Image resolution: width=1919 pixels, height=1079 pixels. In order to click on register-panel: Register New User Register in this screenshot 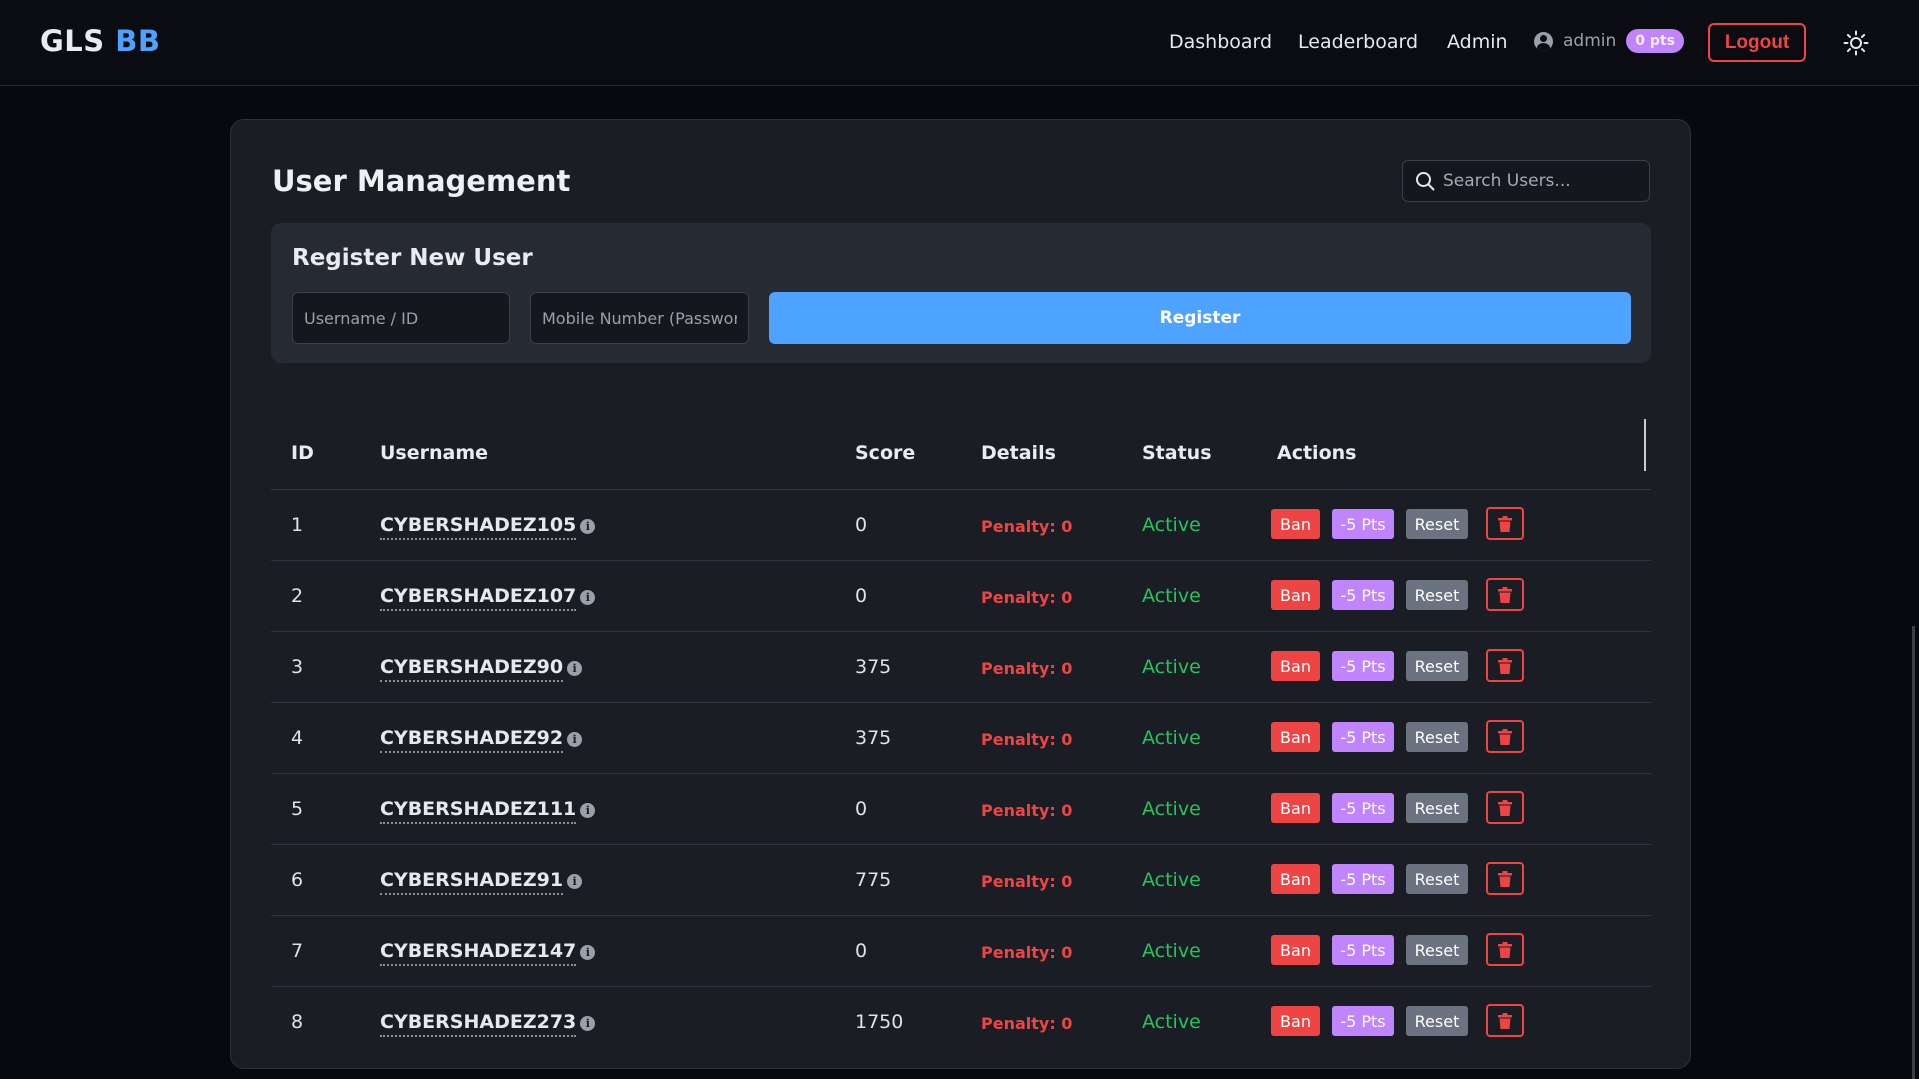, I will do `click(961, 293)`.